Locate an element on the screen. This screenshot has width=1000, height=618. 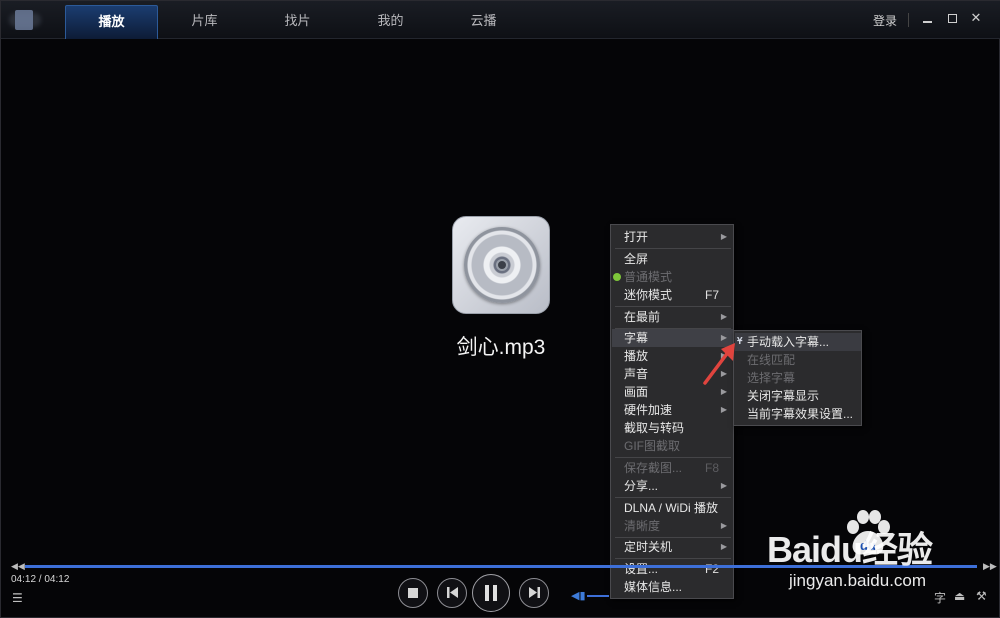
previous-button is located at coordinates (452, 593).